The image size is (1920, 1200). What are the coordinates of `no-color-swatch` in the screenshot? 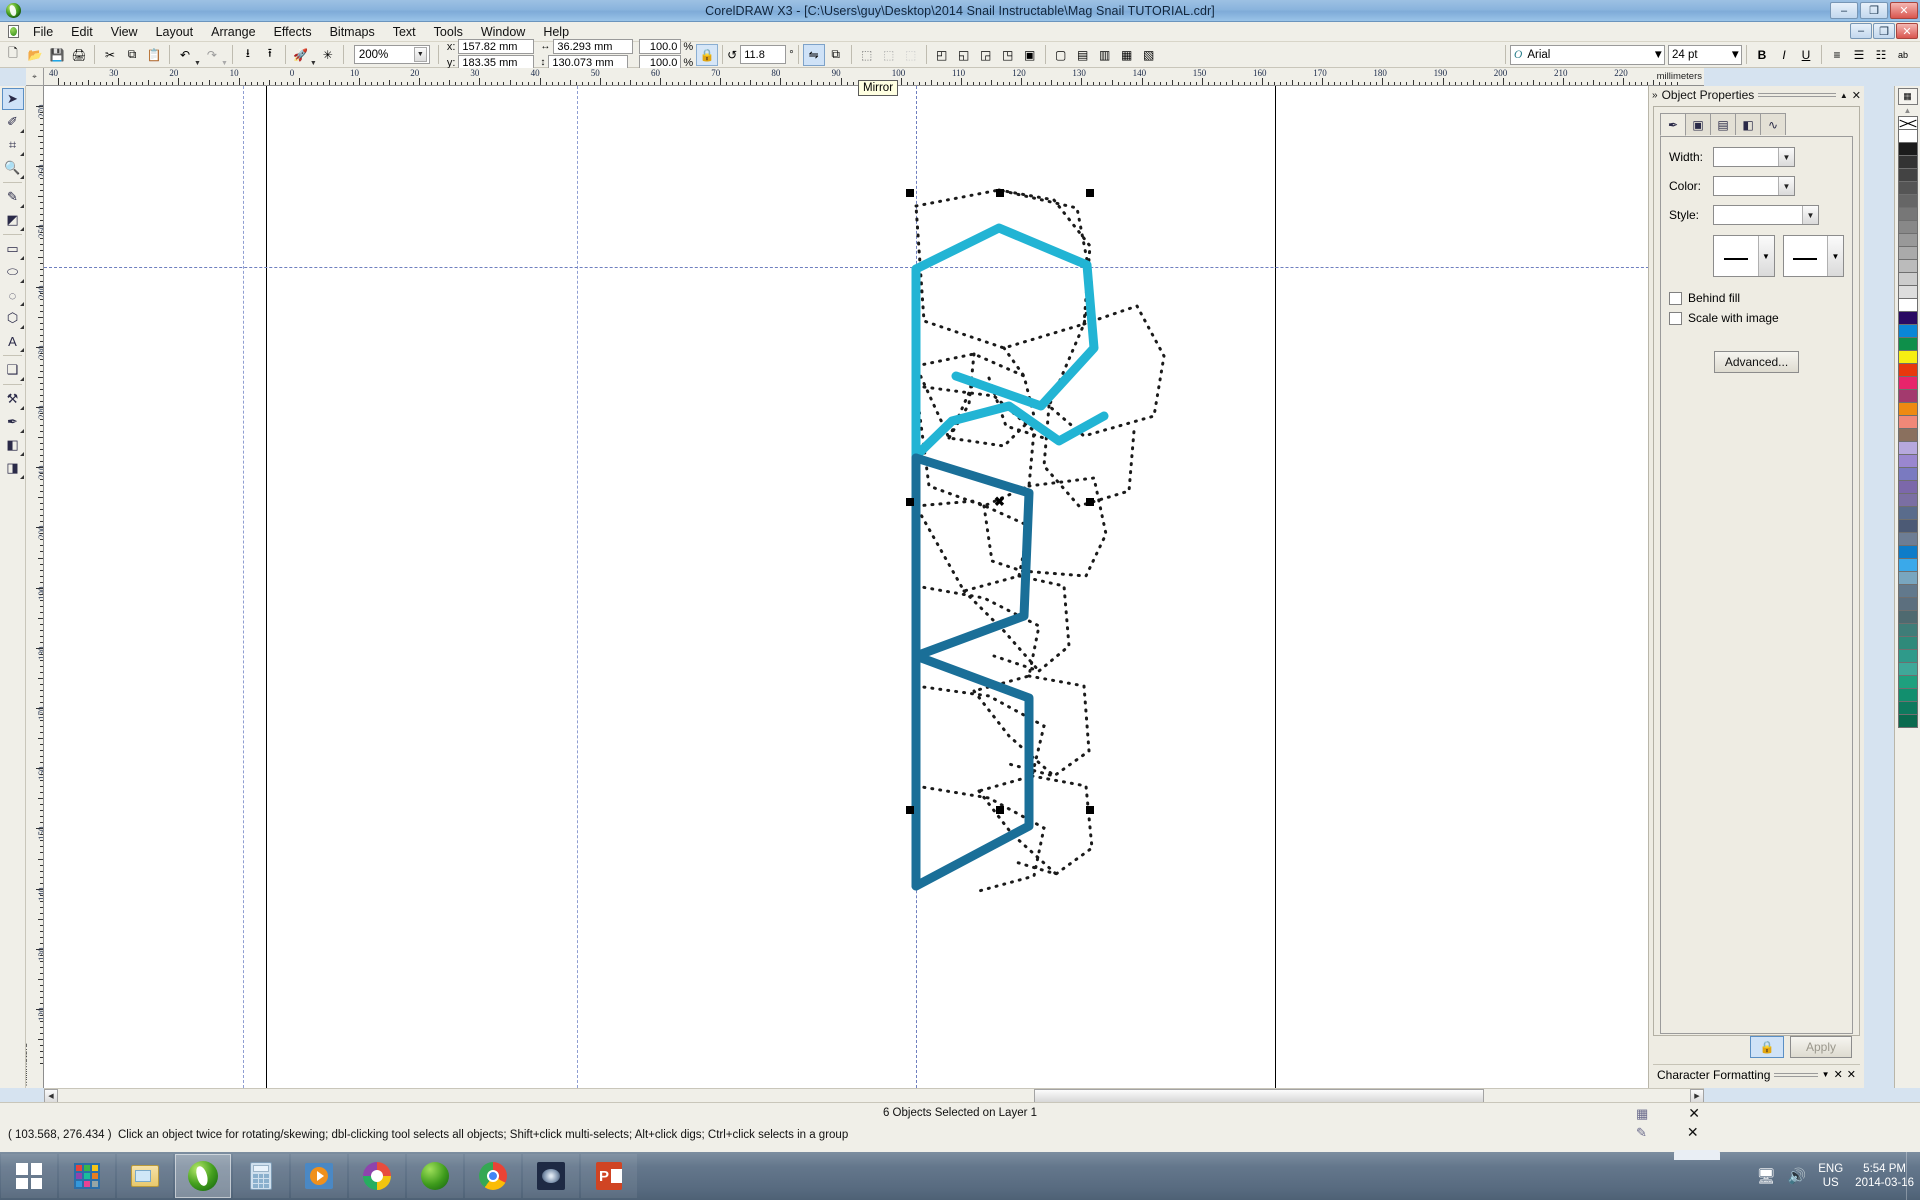 It's located at (1907, 123).